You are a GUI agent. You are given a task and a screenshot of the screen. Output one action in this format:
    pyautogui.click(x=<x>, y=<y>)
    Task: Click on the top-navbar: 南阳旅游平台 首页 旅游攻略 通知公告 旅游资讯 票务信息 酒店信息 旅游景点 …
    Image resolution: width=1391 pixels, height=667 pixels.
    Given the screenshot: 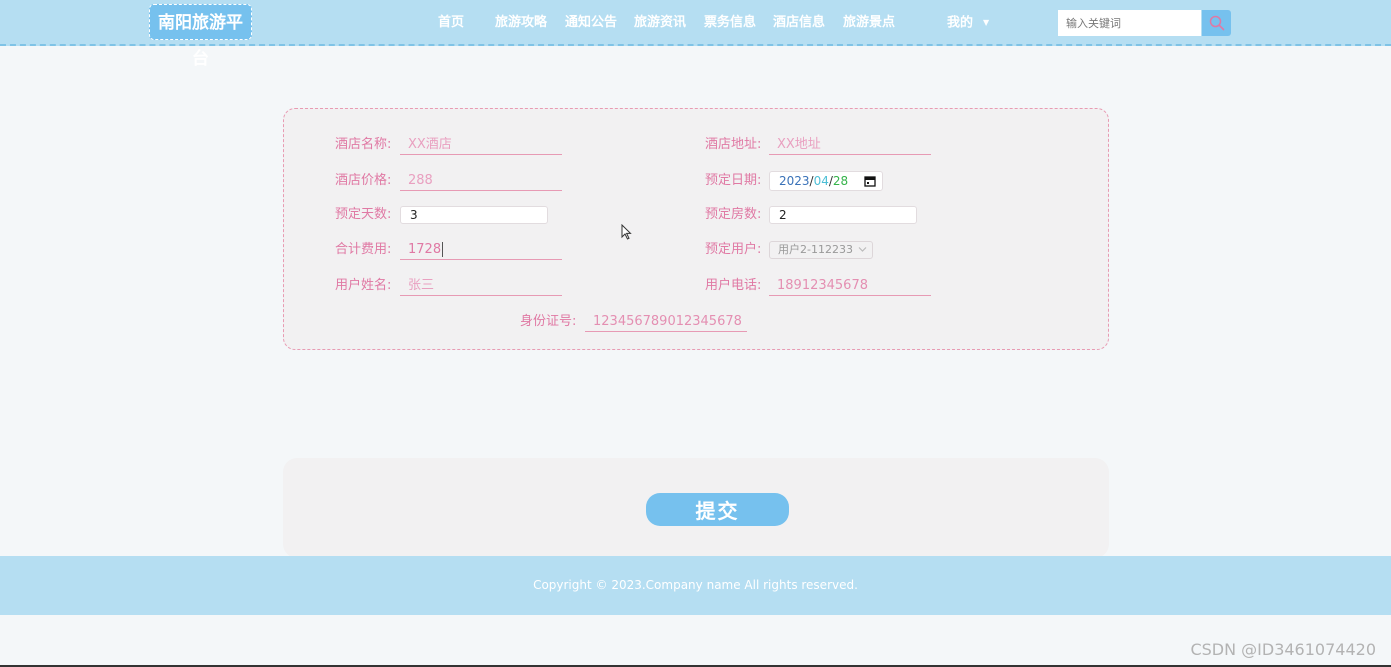 What is the action you would take?
    pyautogui.click(x=695, y=34)
    